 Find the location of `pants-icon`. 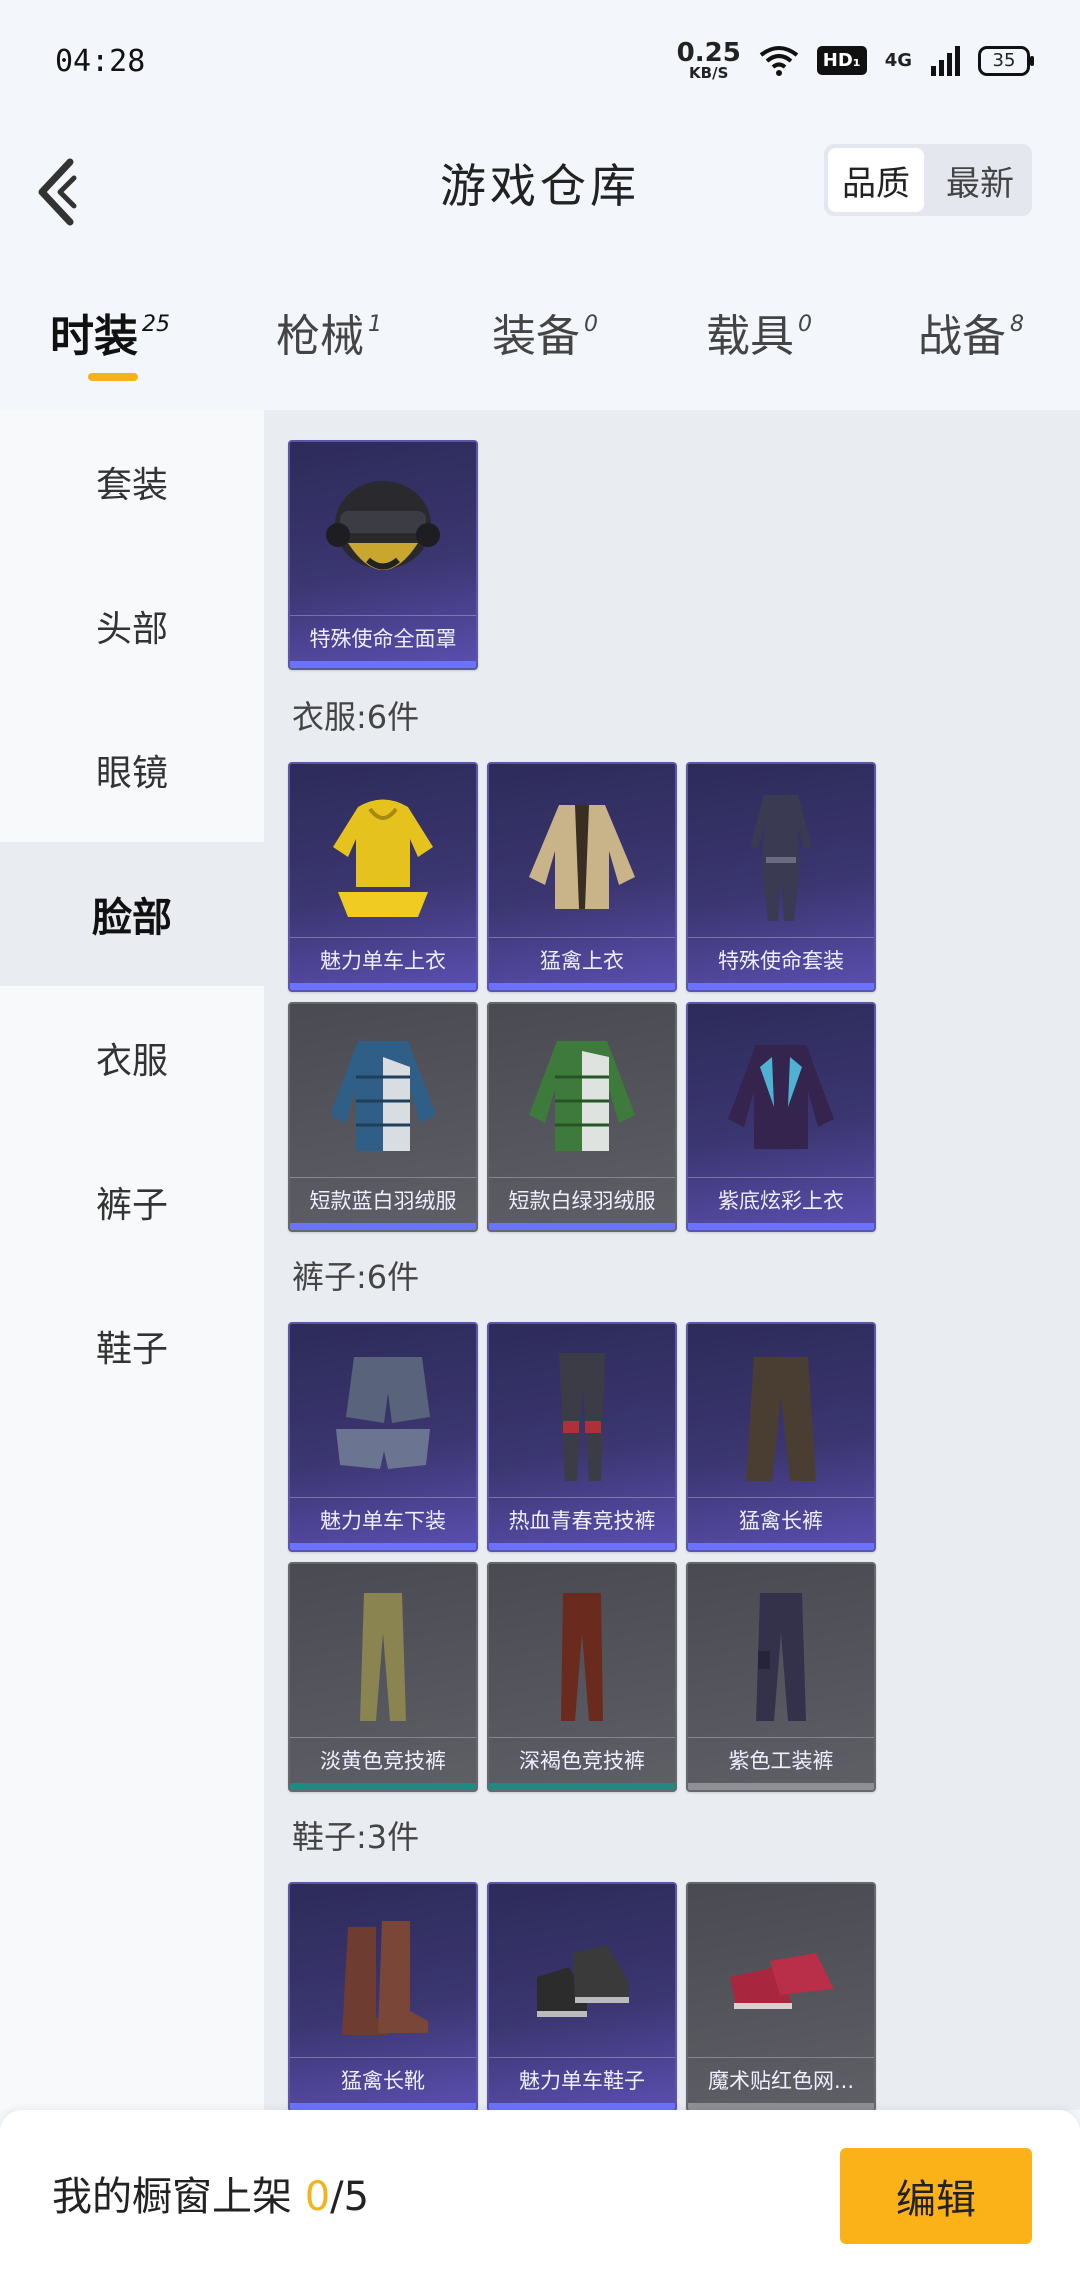

pants-icon is located at coordinates (781, 1419).